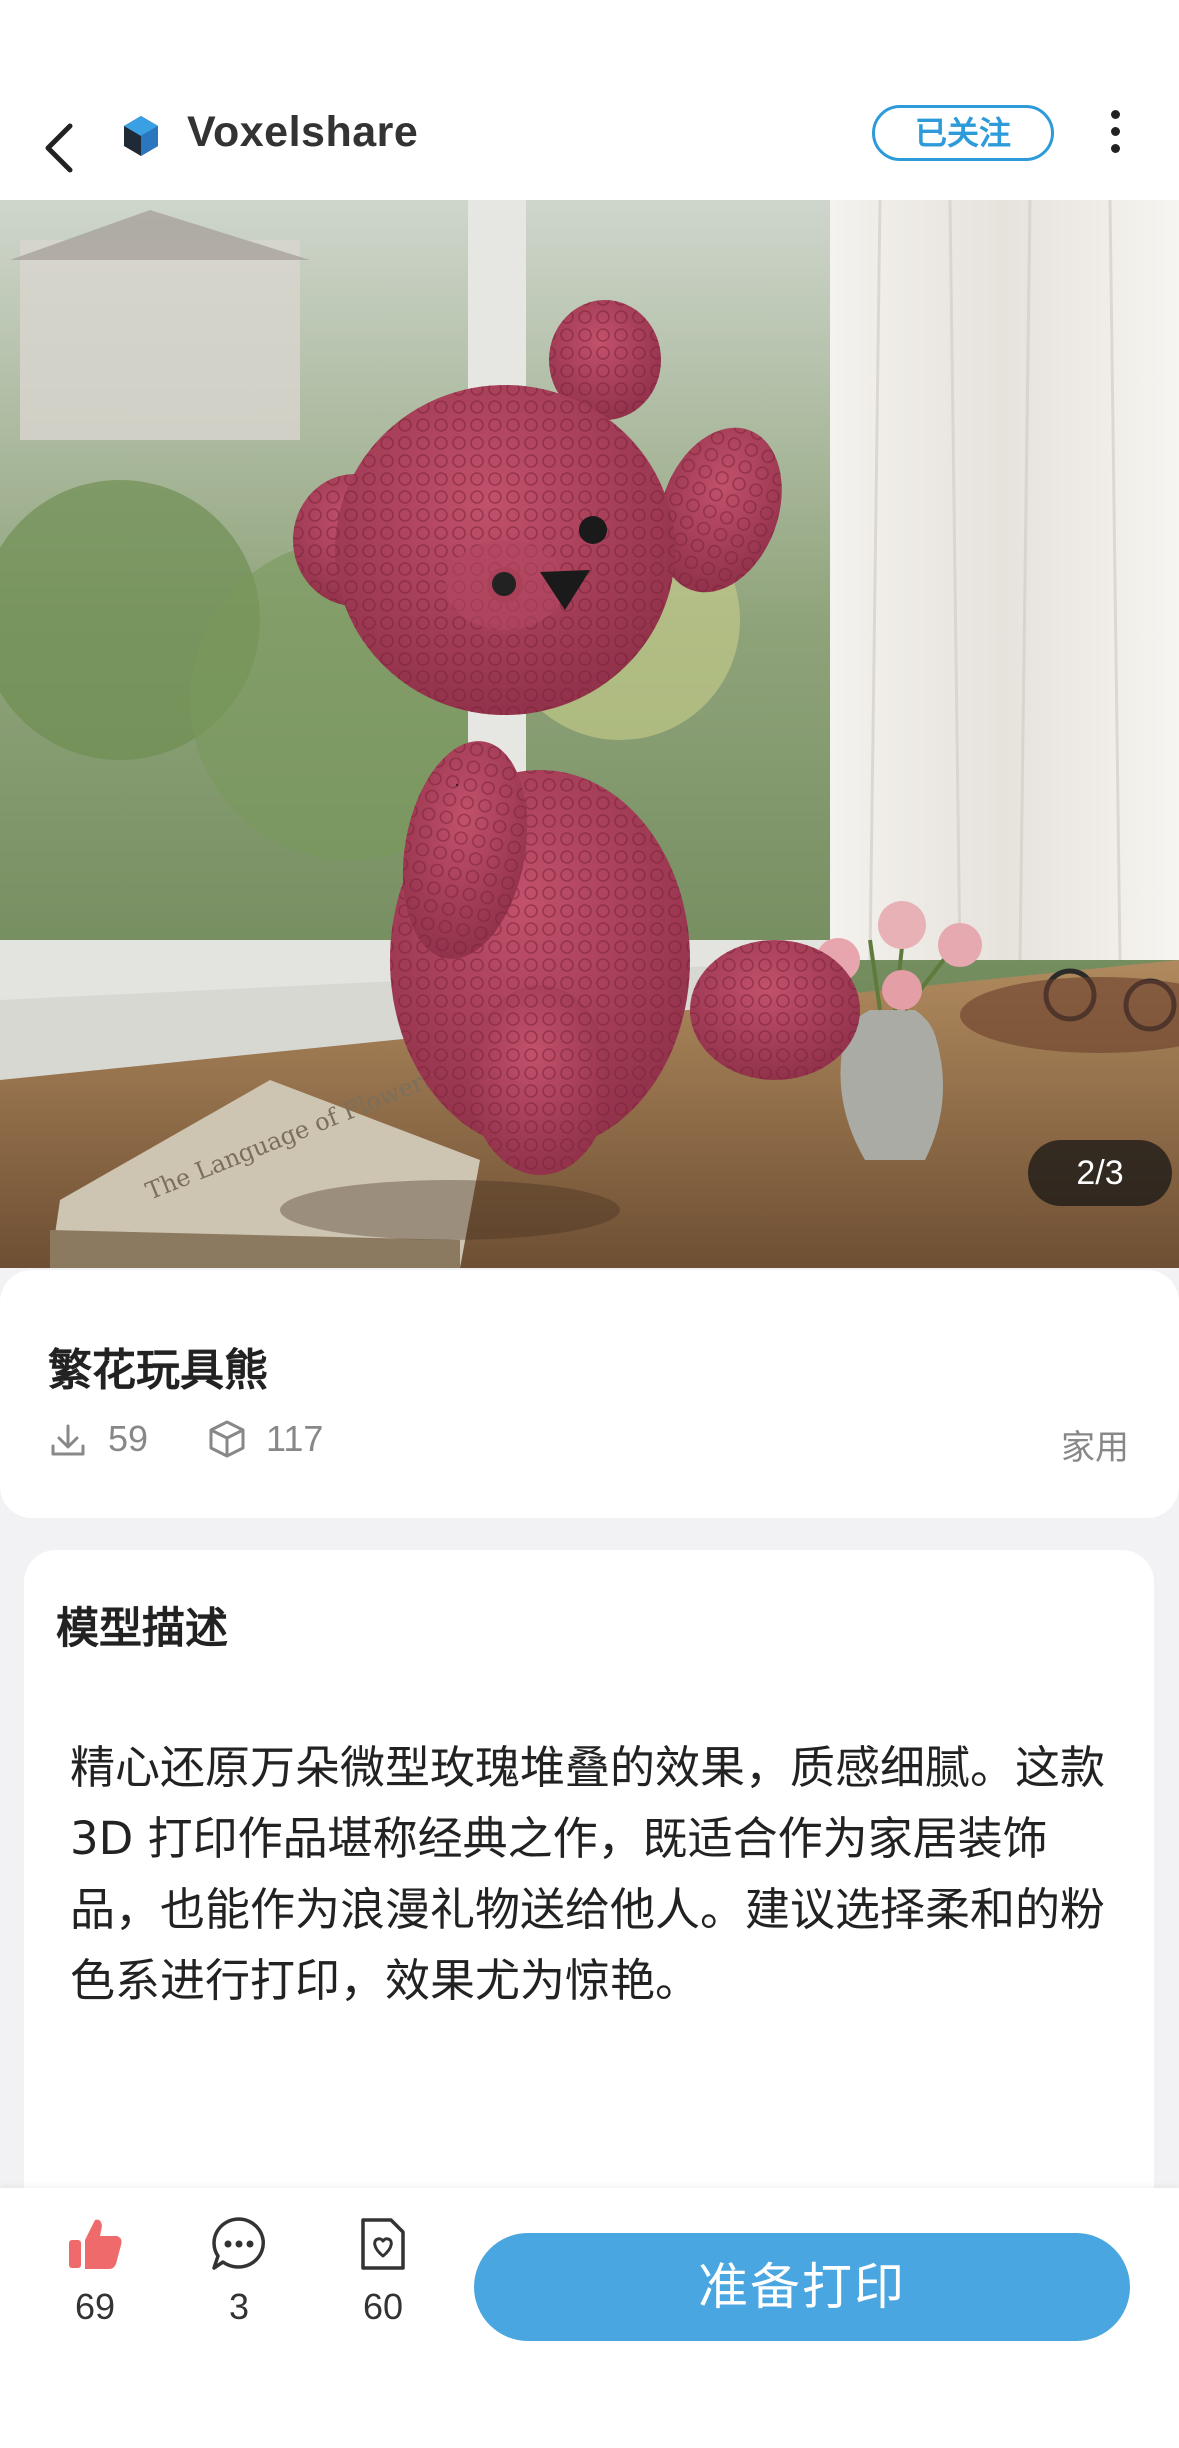  Describe the element at coordinates (95, 2306) in the screenshot. I see `like-count: 69` at that location.